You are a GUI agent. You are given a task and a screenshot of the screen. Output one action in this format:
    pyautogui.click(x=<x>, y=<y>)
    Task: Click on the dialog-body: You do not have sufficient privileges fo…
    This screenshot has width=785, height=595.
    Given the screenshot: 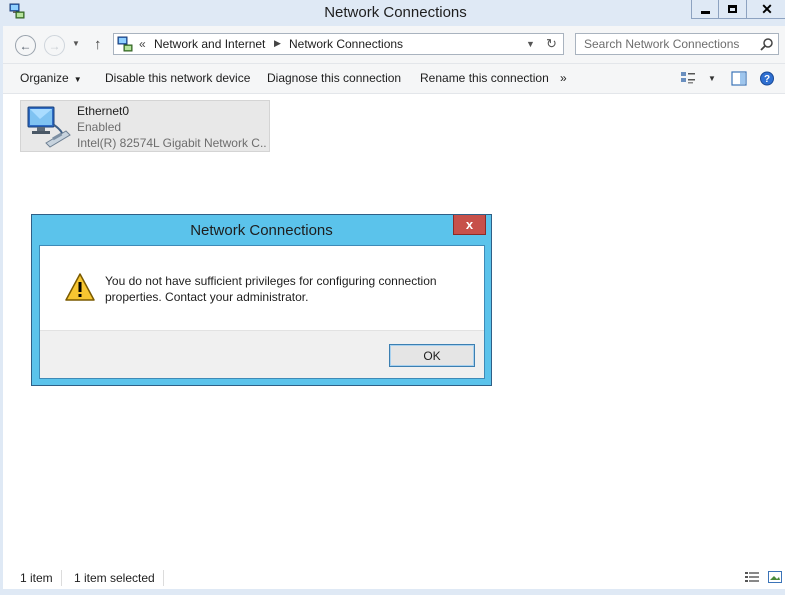 What is the action you would take?
    pyautogui.click(x=262, y=312)
    